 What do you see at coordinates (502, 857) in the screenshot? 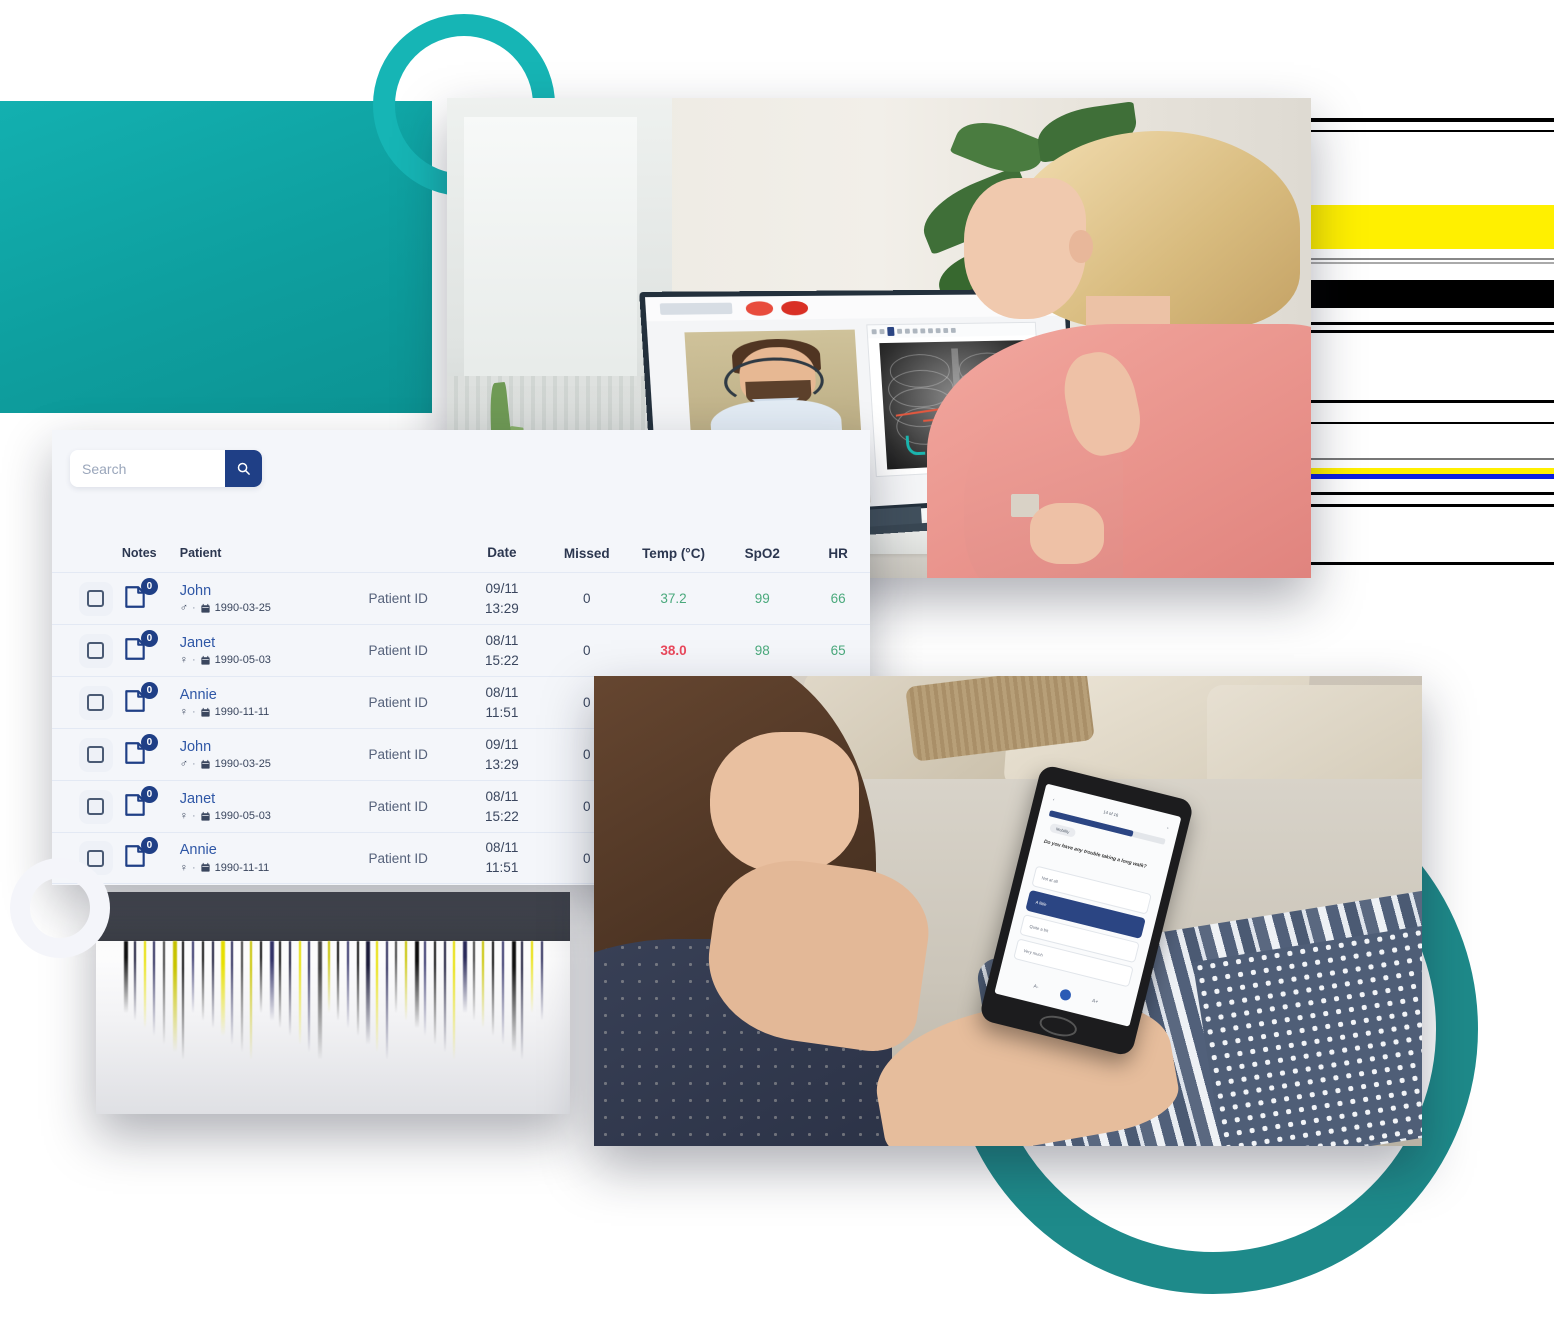
I see `row-date: 08/11 11:51` at bounding box center [502, 857].